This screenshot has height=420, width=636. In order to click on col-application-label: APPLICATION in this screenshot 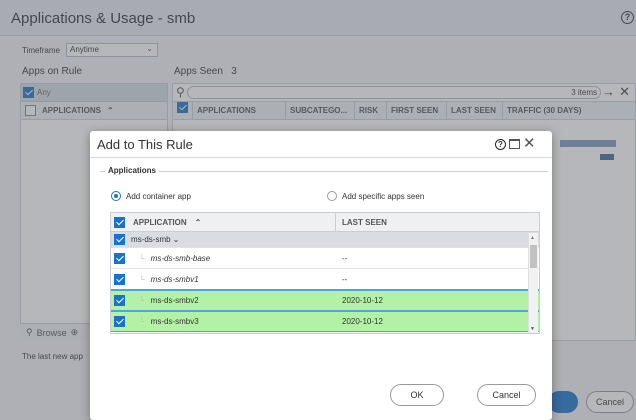, I will do `click(160, 222)`.